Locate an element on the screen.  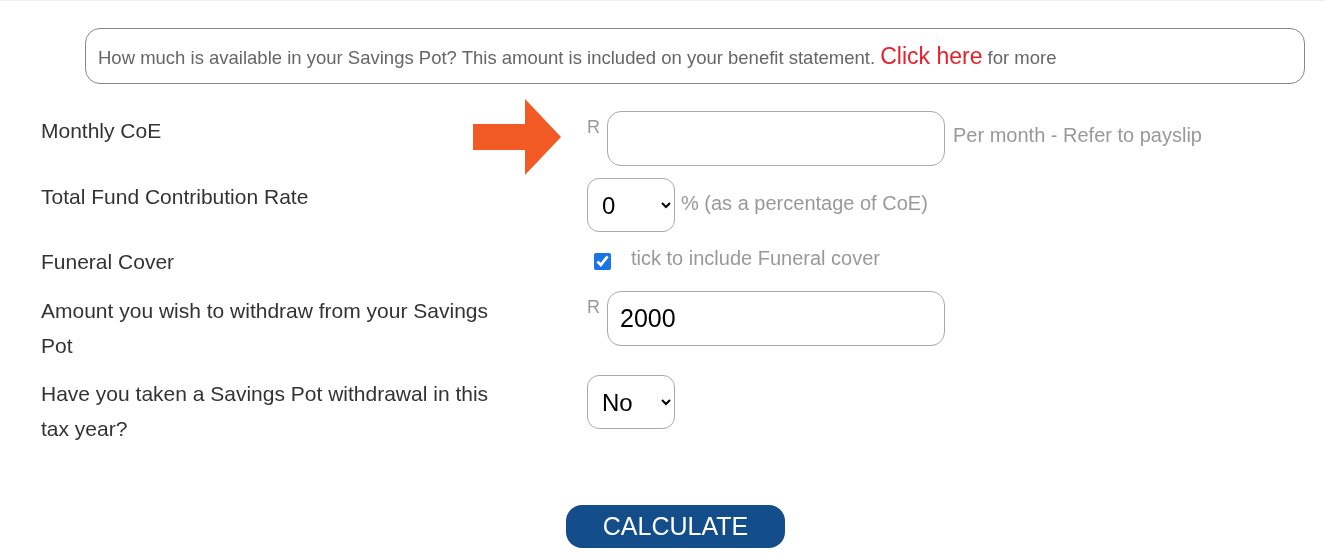
select-field: 0 is located at coordinates (631, 205).